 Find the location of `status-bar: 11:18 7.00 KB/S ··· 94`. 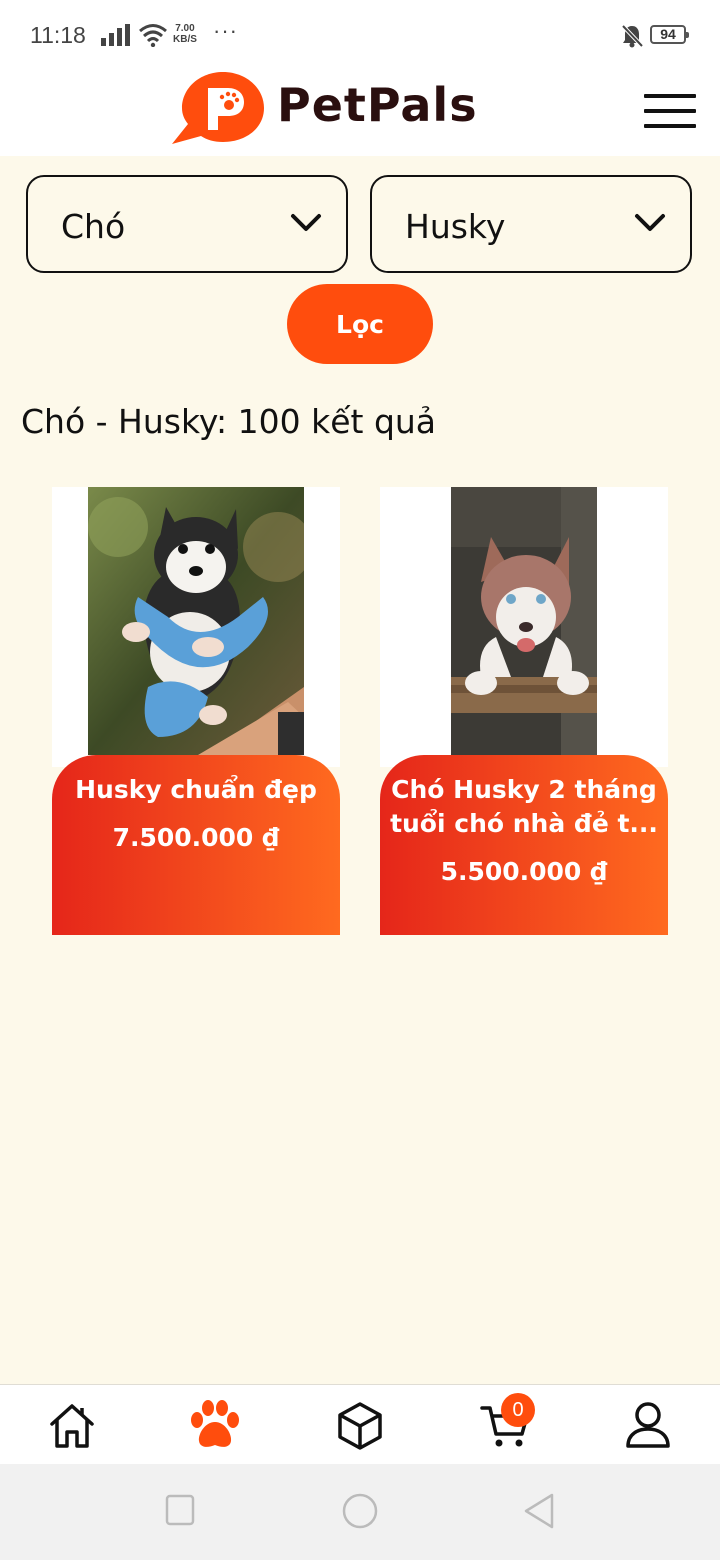

status-bar: 11:18 7.00 KB/S ··· 94 is located at coordinates (360, 35).